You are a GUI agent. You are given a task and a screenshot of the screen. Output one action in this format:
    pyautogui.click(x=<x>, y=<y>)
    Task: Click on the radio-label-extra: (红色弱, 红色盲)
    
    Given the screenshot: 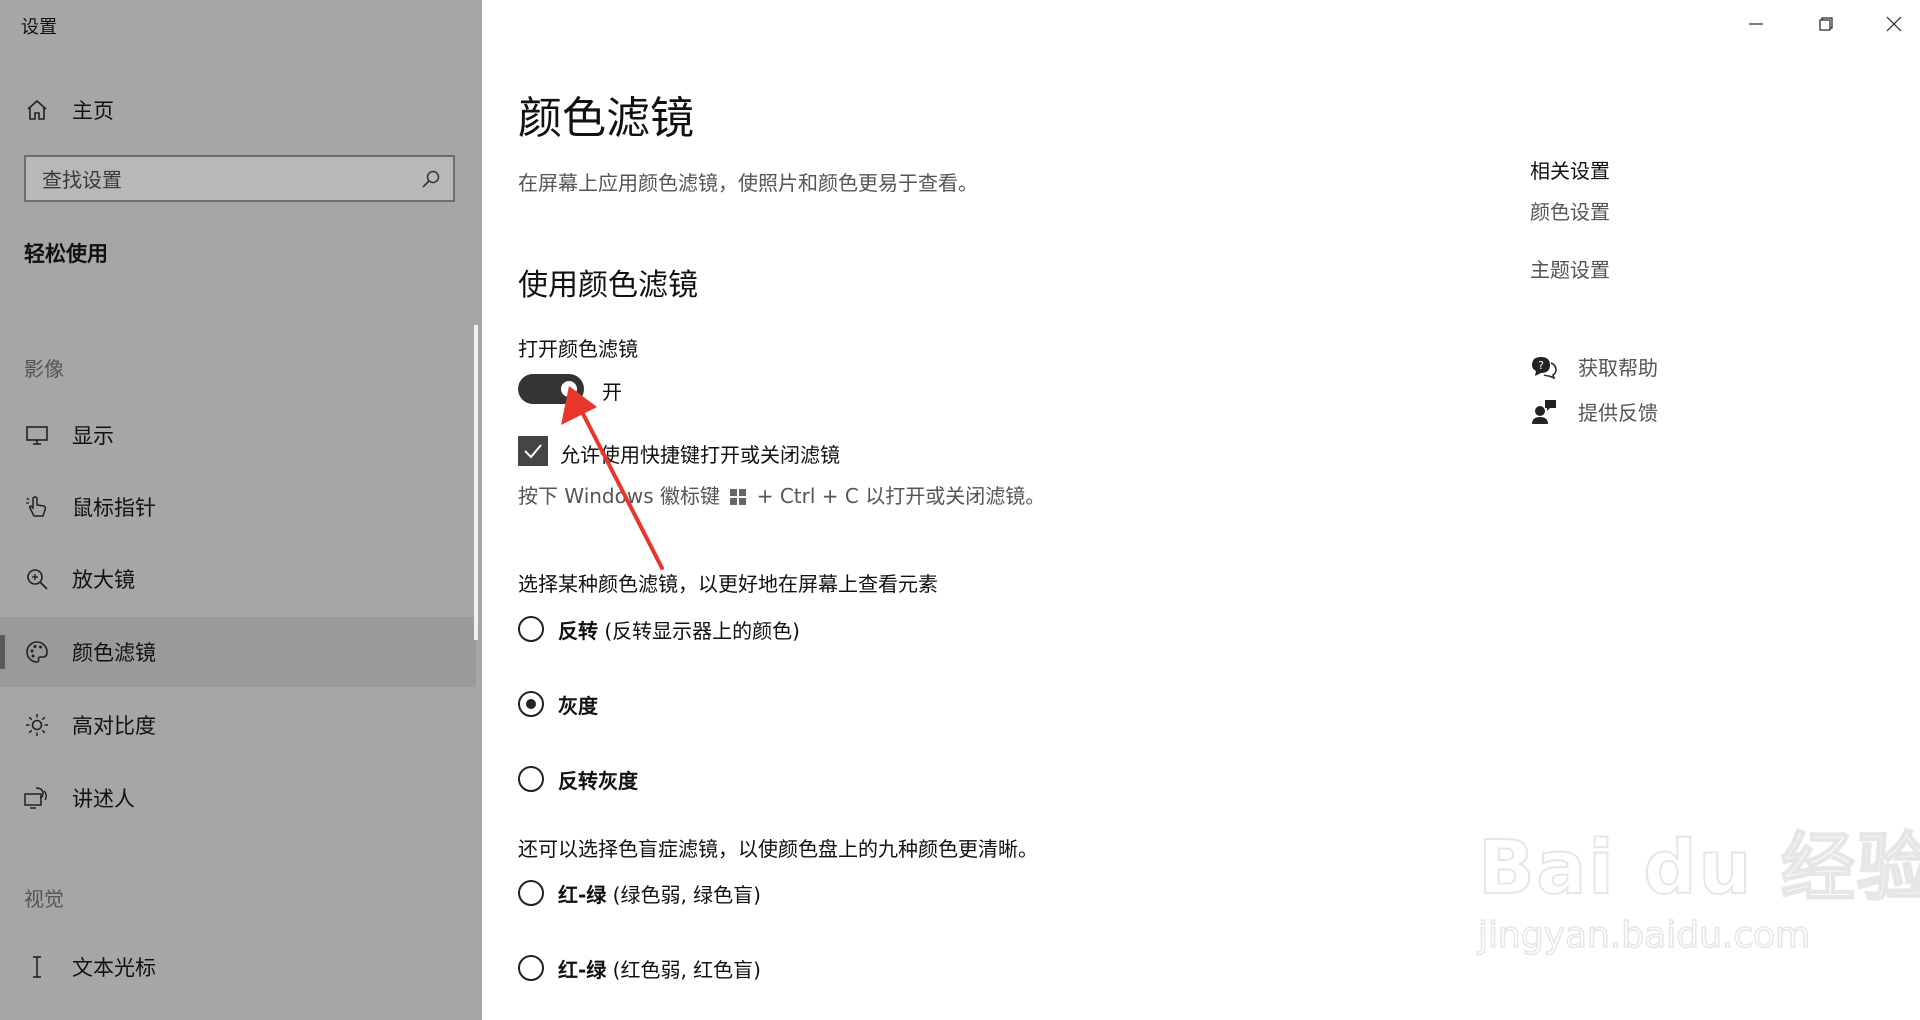 What is the action you would take?
    pyautogui.click(x=683, y=969)
    